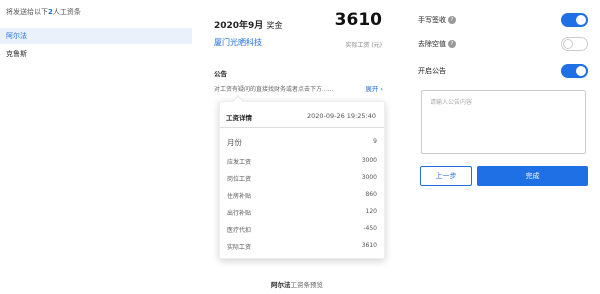 The image size is (600, 294). Describe the element at coordinates (302, 214) in the screenshot. I see `detail-row: 出行补贴 120` at that location.